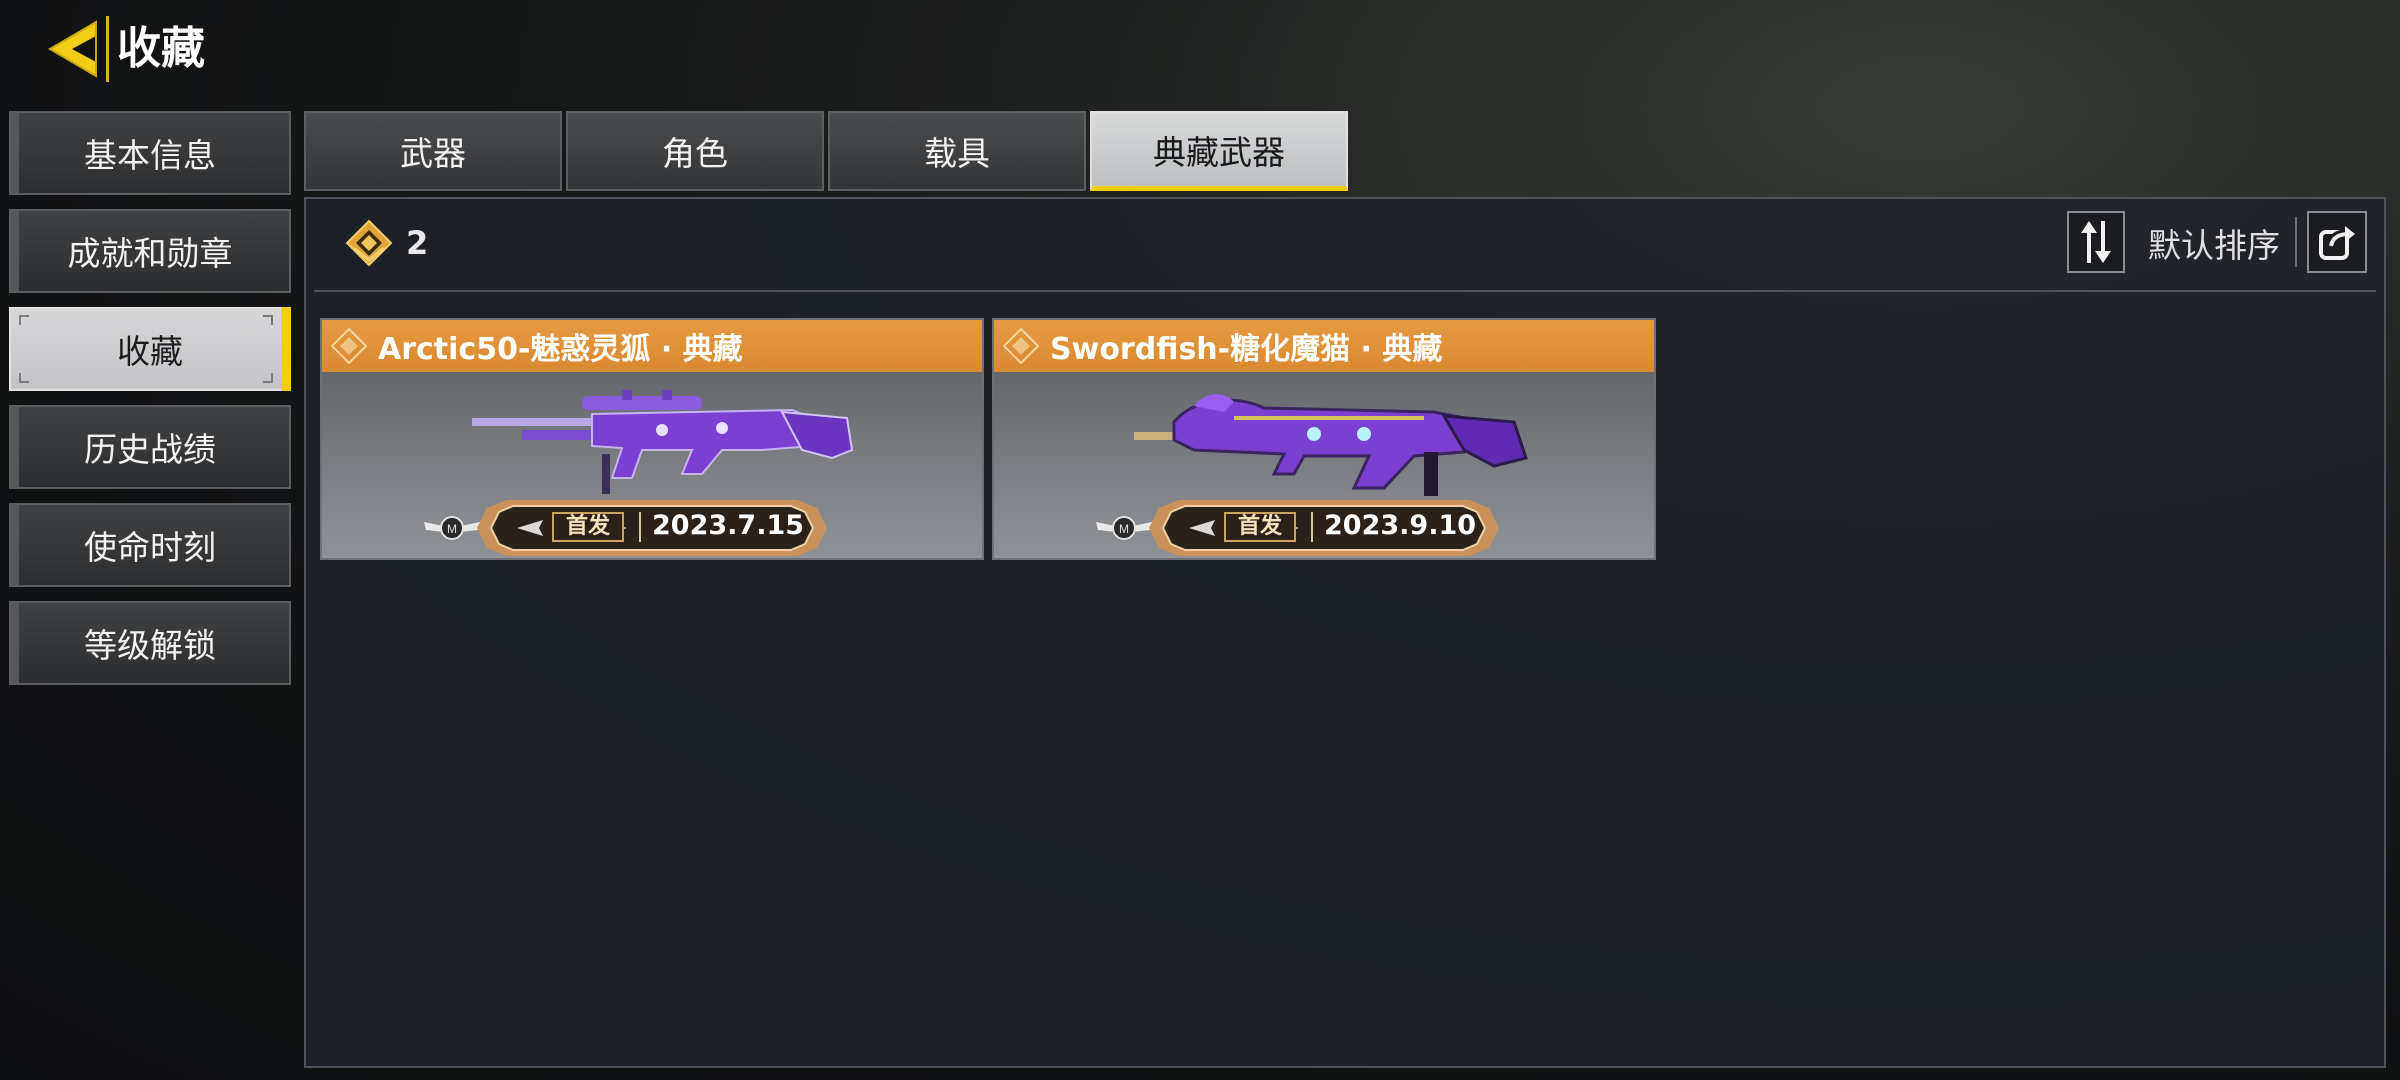 The image size is (2400, 1080). Describe the element at coordinates (1304, 528) in the screenshot. I see `release-badge: M 首发 2023.9.10` at that location.